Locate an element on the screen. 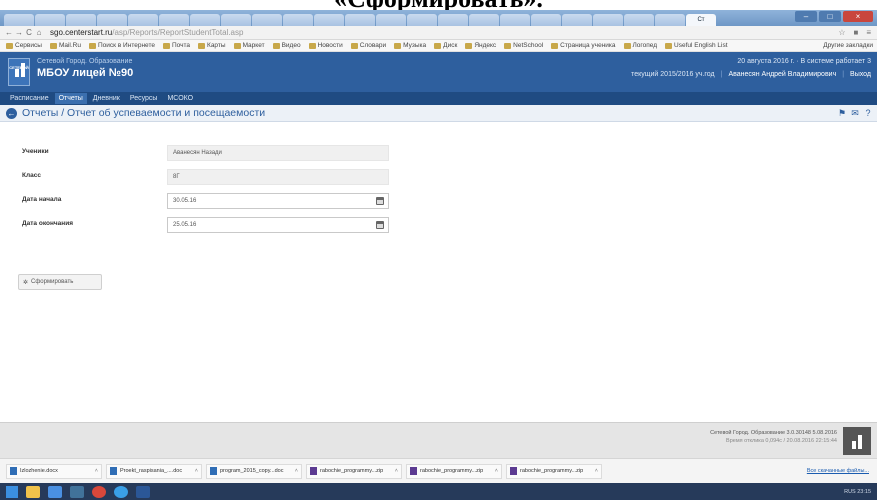 This screenshot has height=500, width=877. current-user: Аванесян Андрей Владимирович is located at coordinates (782, 74).